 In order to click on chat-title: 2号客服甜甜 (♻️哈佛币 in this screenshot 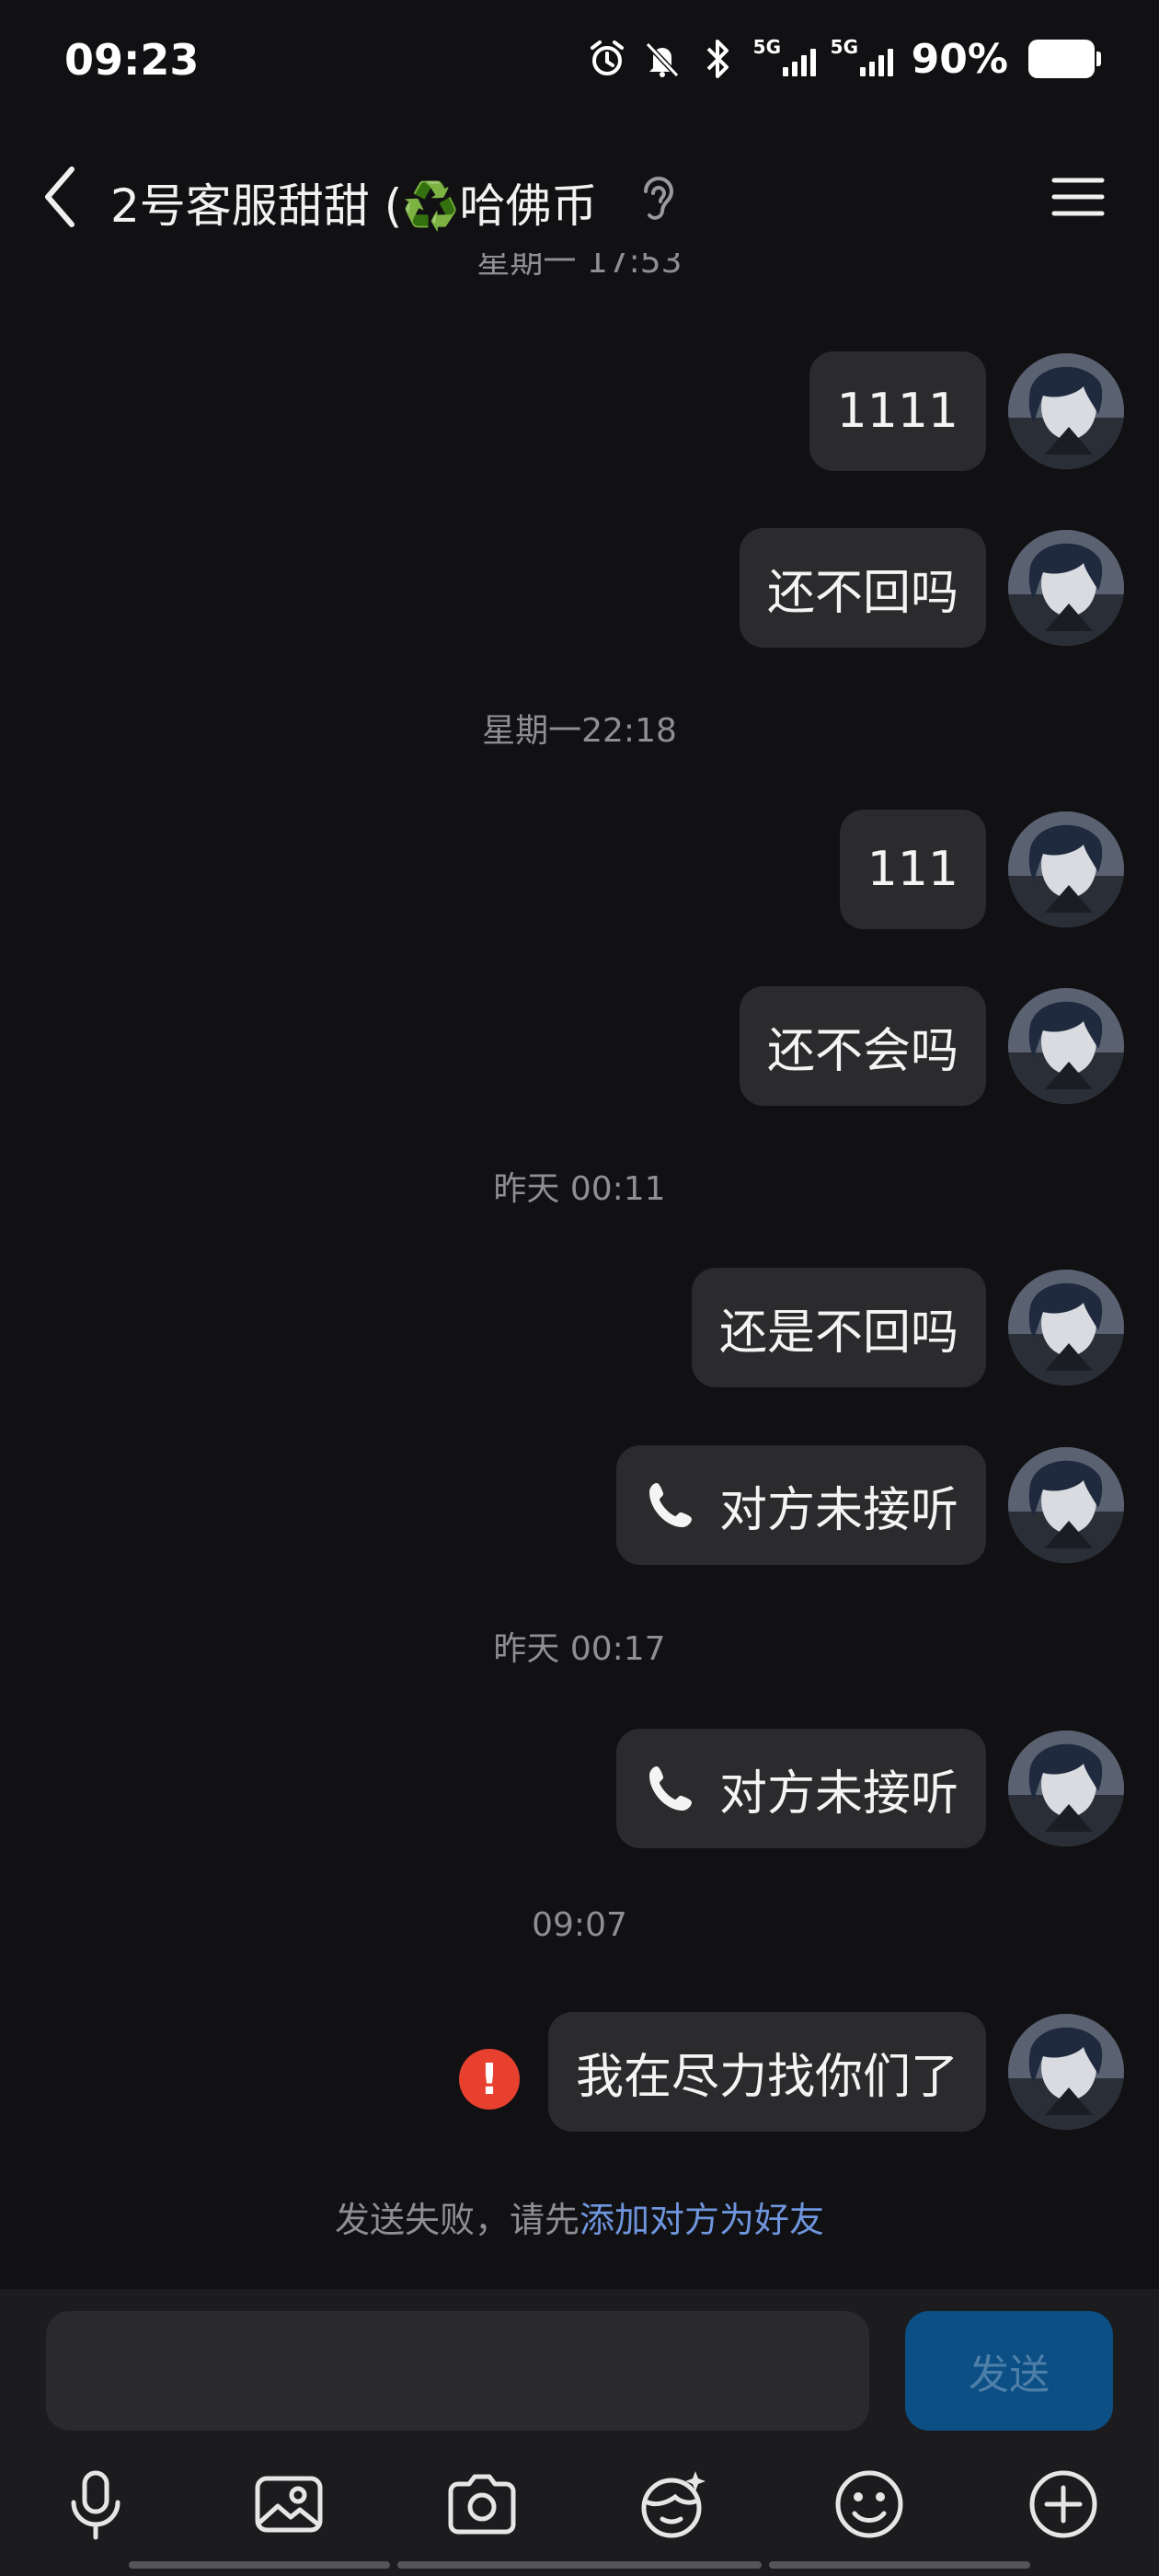, I will do `click(353, 202)`.